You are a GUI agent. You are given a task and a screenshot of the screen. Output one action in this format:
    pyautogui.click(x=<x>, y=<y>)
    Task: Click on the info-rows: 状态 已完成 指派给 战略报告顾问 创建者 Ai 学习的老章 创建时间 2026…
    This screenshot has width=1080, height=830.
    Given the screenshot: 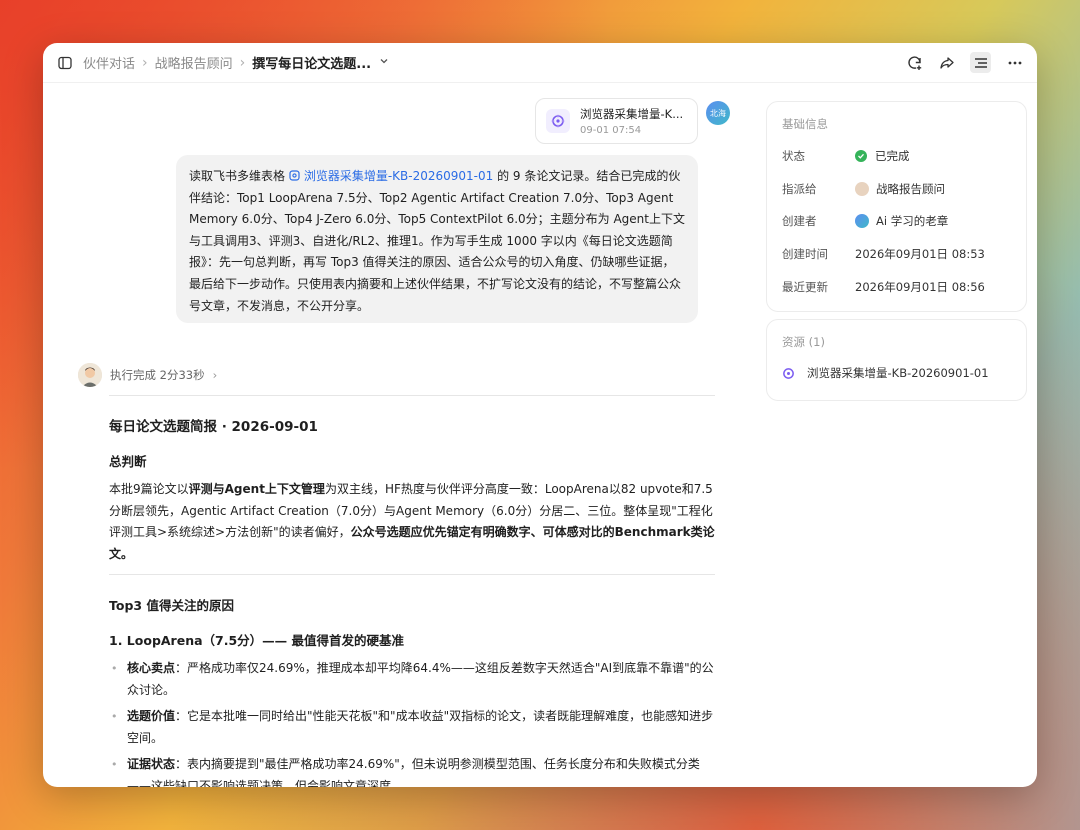 What is the action you would take?
    pyautogui.click(x=896, y=221)
    